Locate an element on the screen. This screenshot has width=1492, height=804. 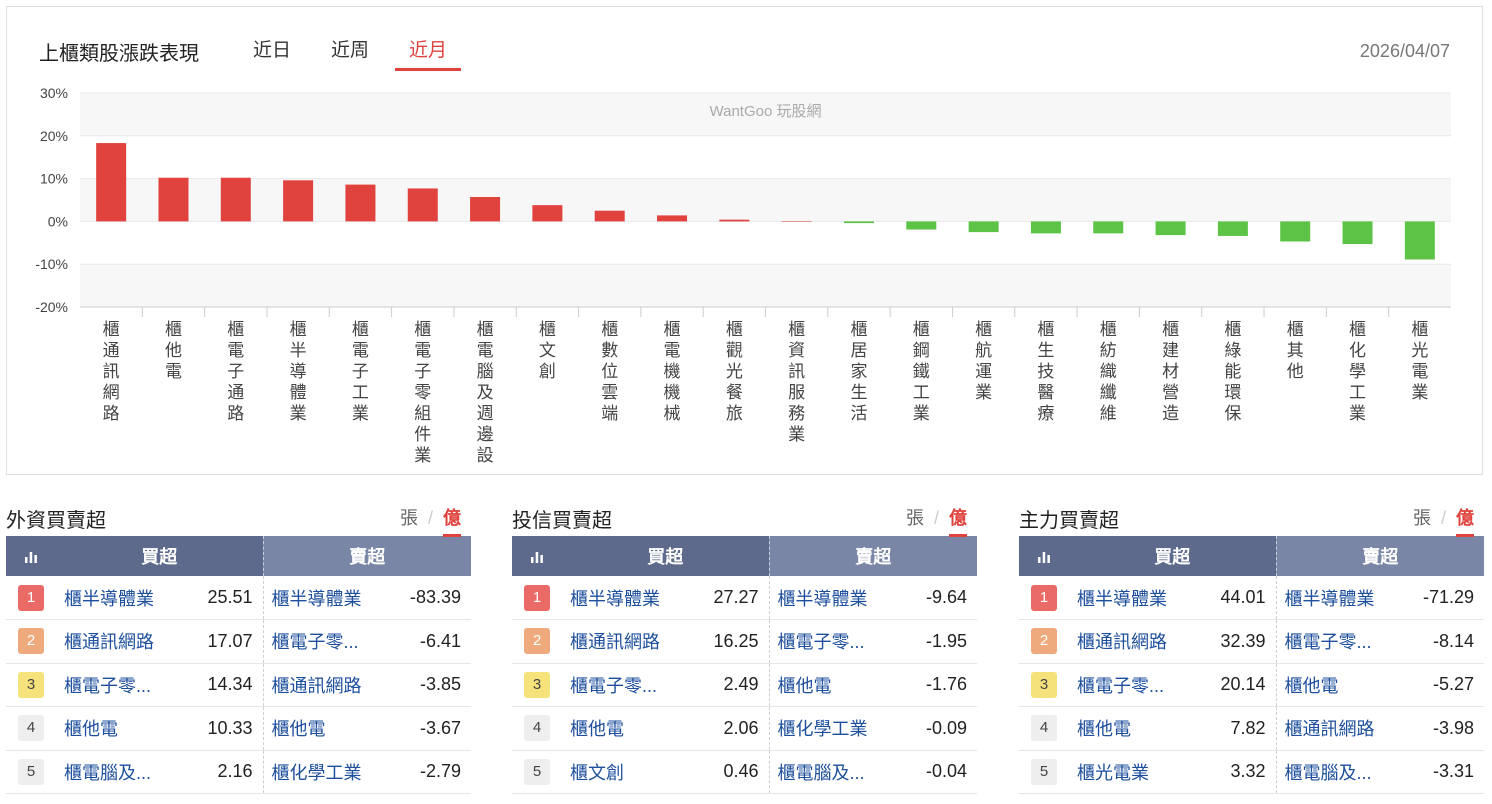
x-category-label-char: 航 is located at coordinates (983, 351).